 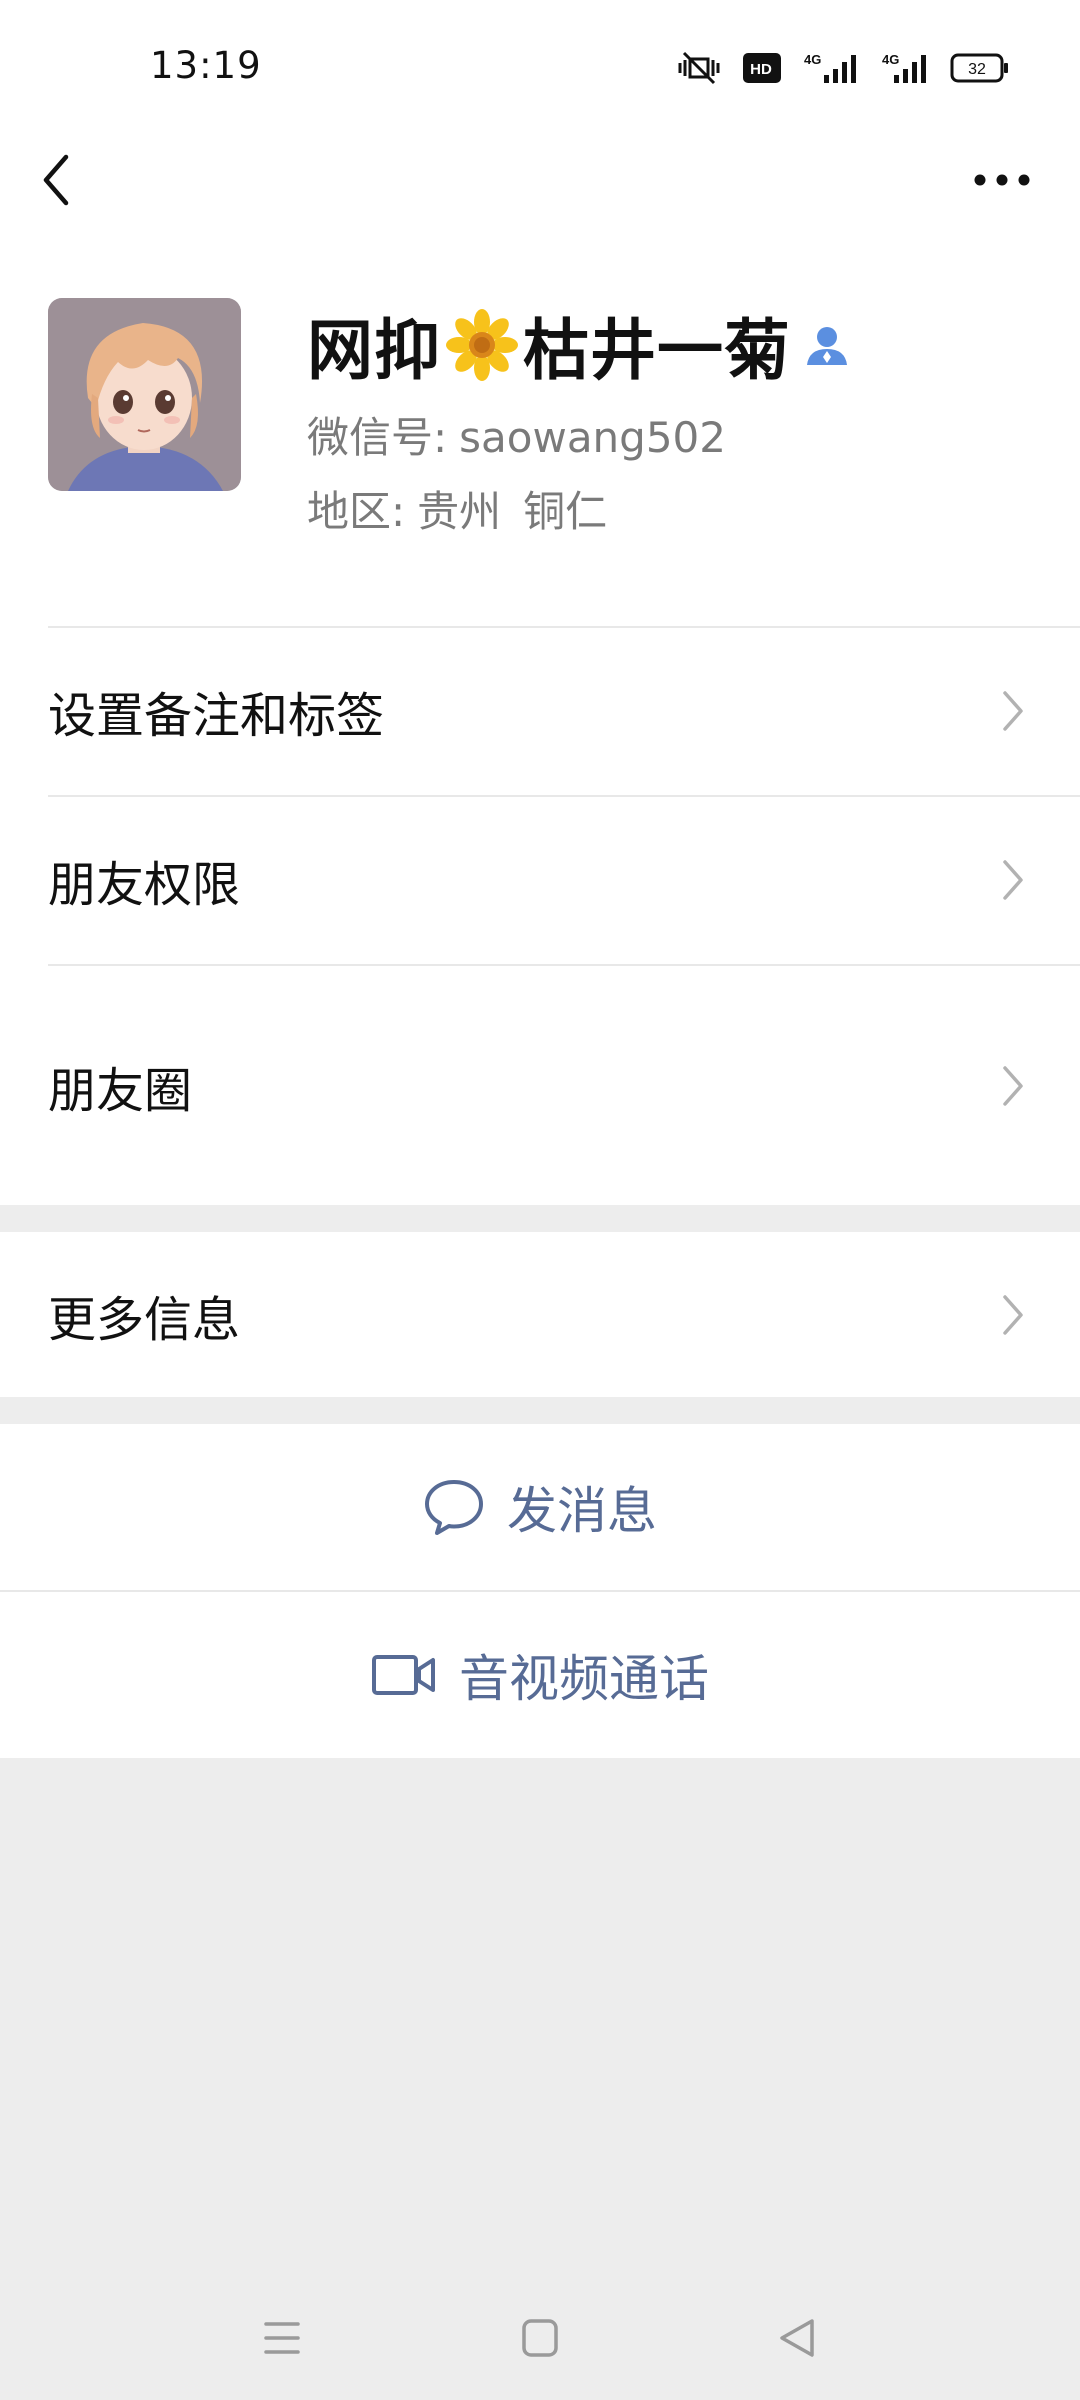 I want to click on wechat-id-value: saowang502, so click(x=593, y=437).